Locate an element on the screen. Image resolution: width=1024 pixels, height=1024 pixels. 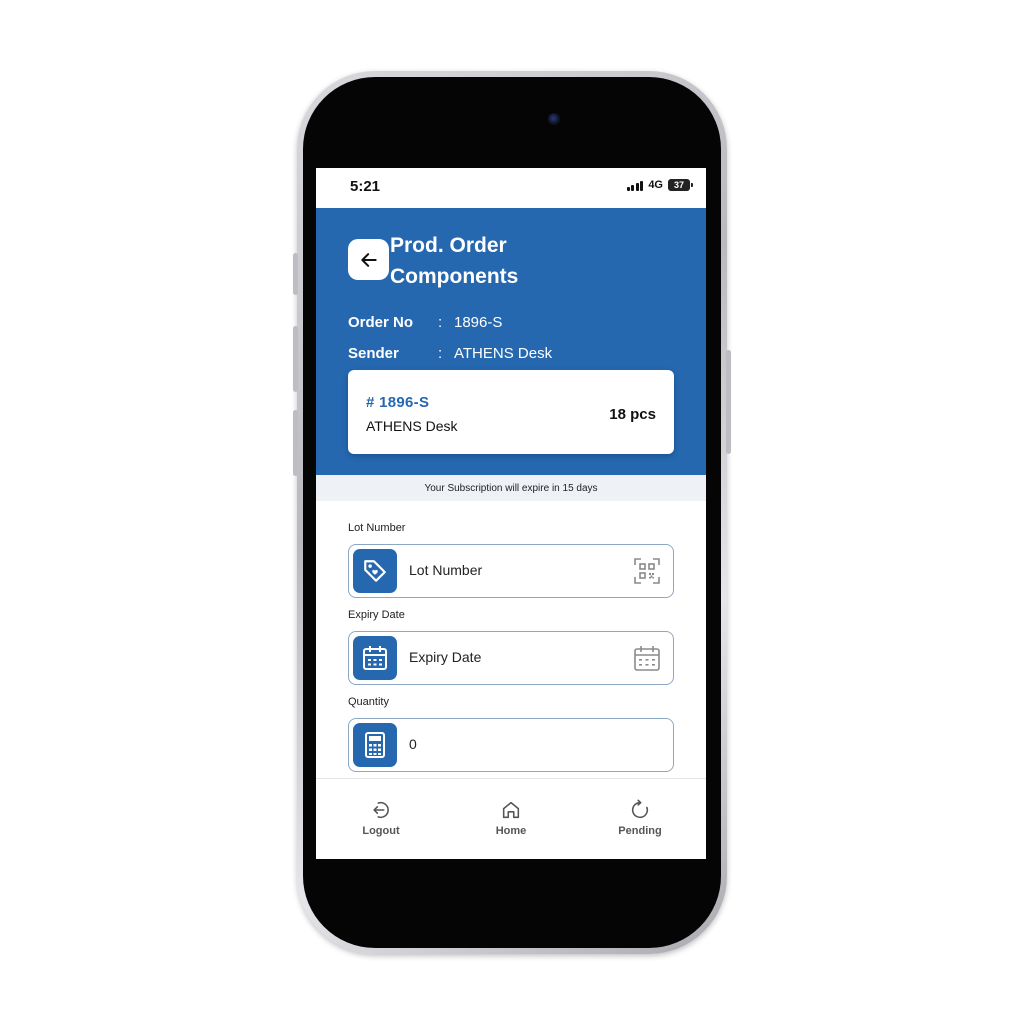
battery-level: 37 is located at coordinates (678, 185).